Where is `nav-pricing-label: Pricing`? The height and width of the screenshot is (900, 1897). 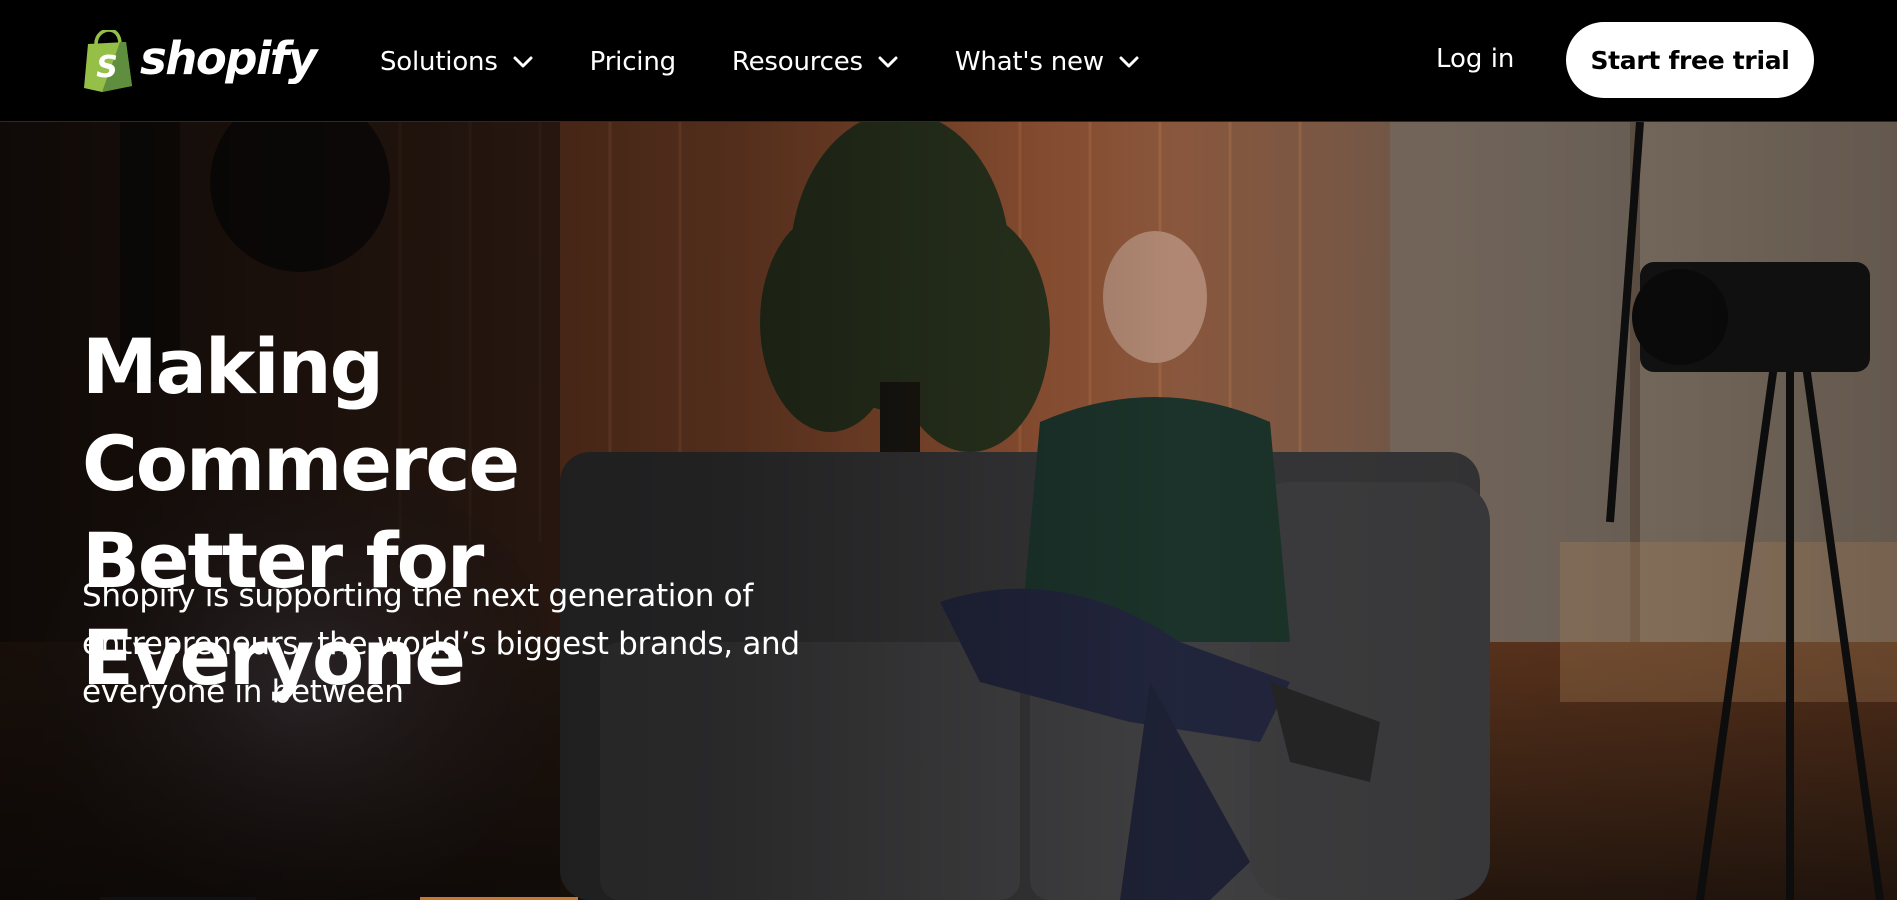
nav-pricing-label: Pricing is located at coordinates (632, 62).